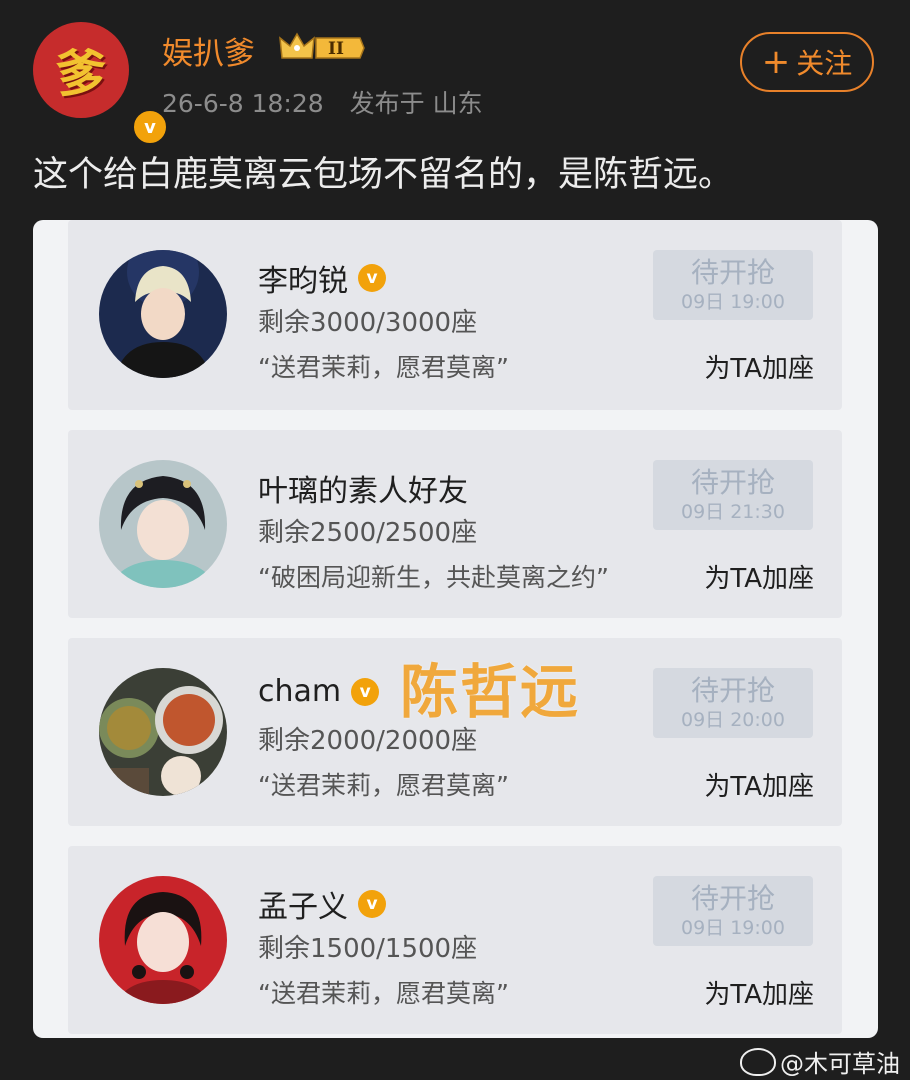 The image size is (910, 1080). What do you see at coordinates (433, 577) in the screenshot?
I see `card-quote: “破困局迎新生，共赴莫离之约”` at bounding box center [433, 577].